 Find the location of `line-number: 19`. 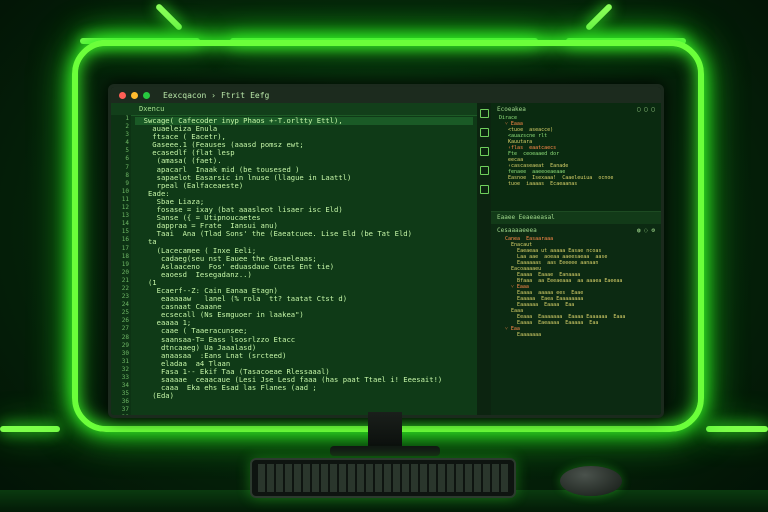

line-number: 19 is located at coordinates (125, 264).